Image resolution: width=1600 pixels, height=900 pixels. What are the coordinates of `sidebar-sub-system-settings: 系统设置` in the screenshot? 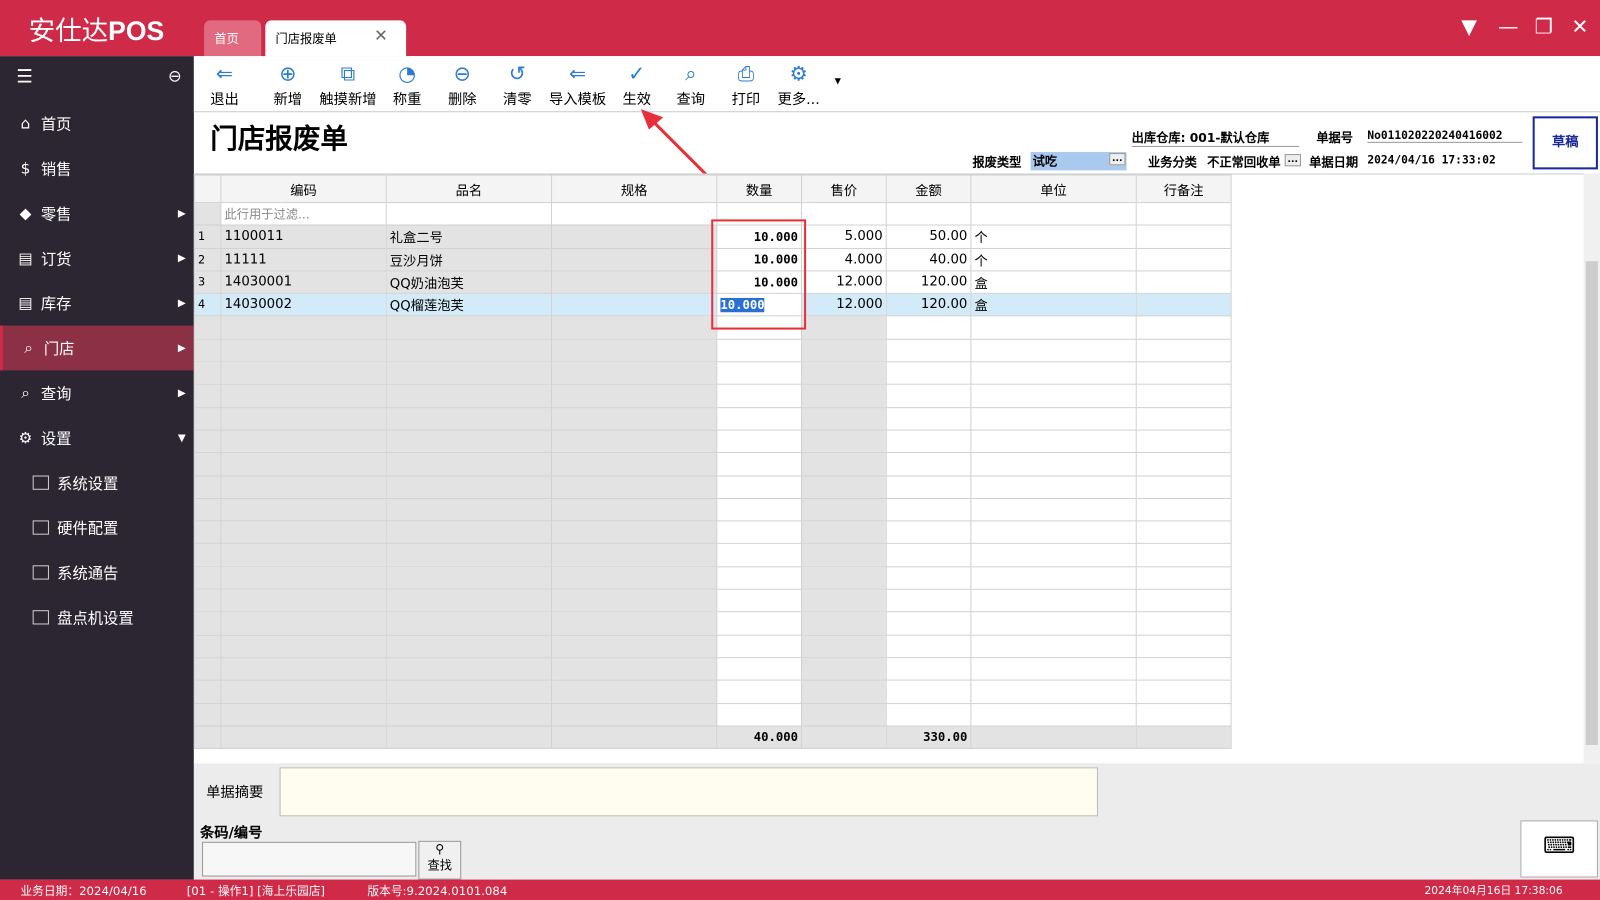 It's located at (97, 482).